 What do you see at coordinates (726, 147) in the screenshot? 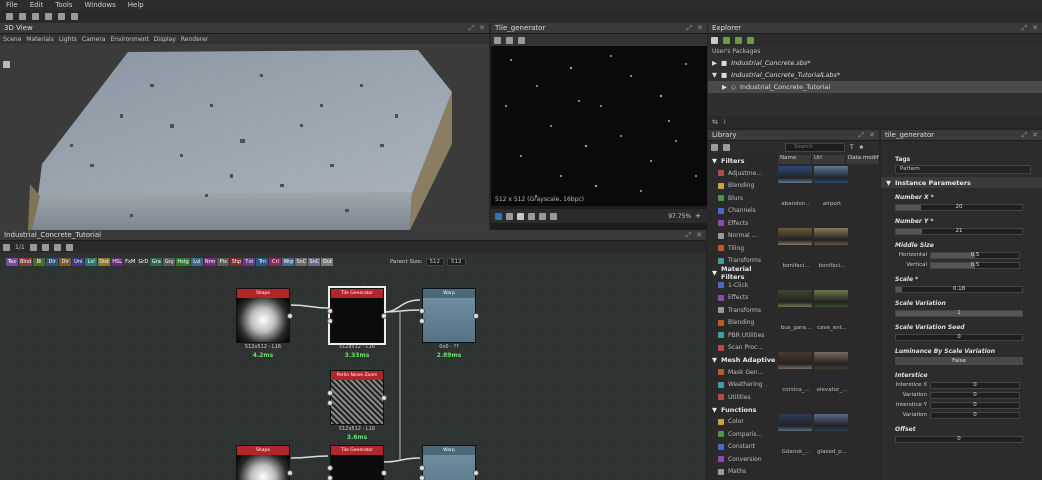
I see `library-folder-icon` at bounding box center [726, 147].